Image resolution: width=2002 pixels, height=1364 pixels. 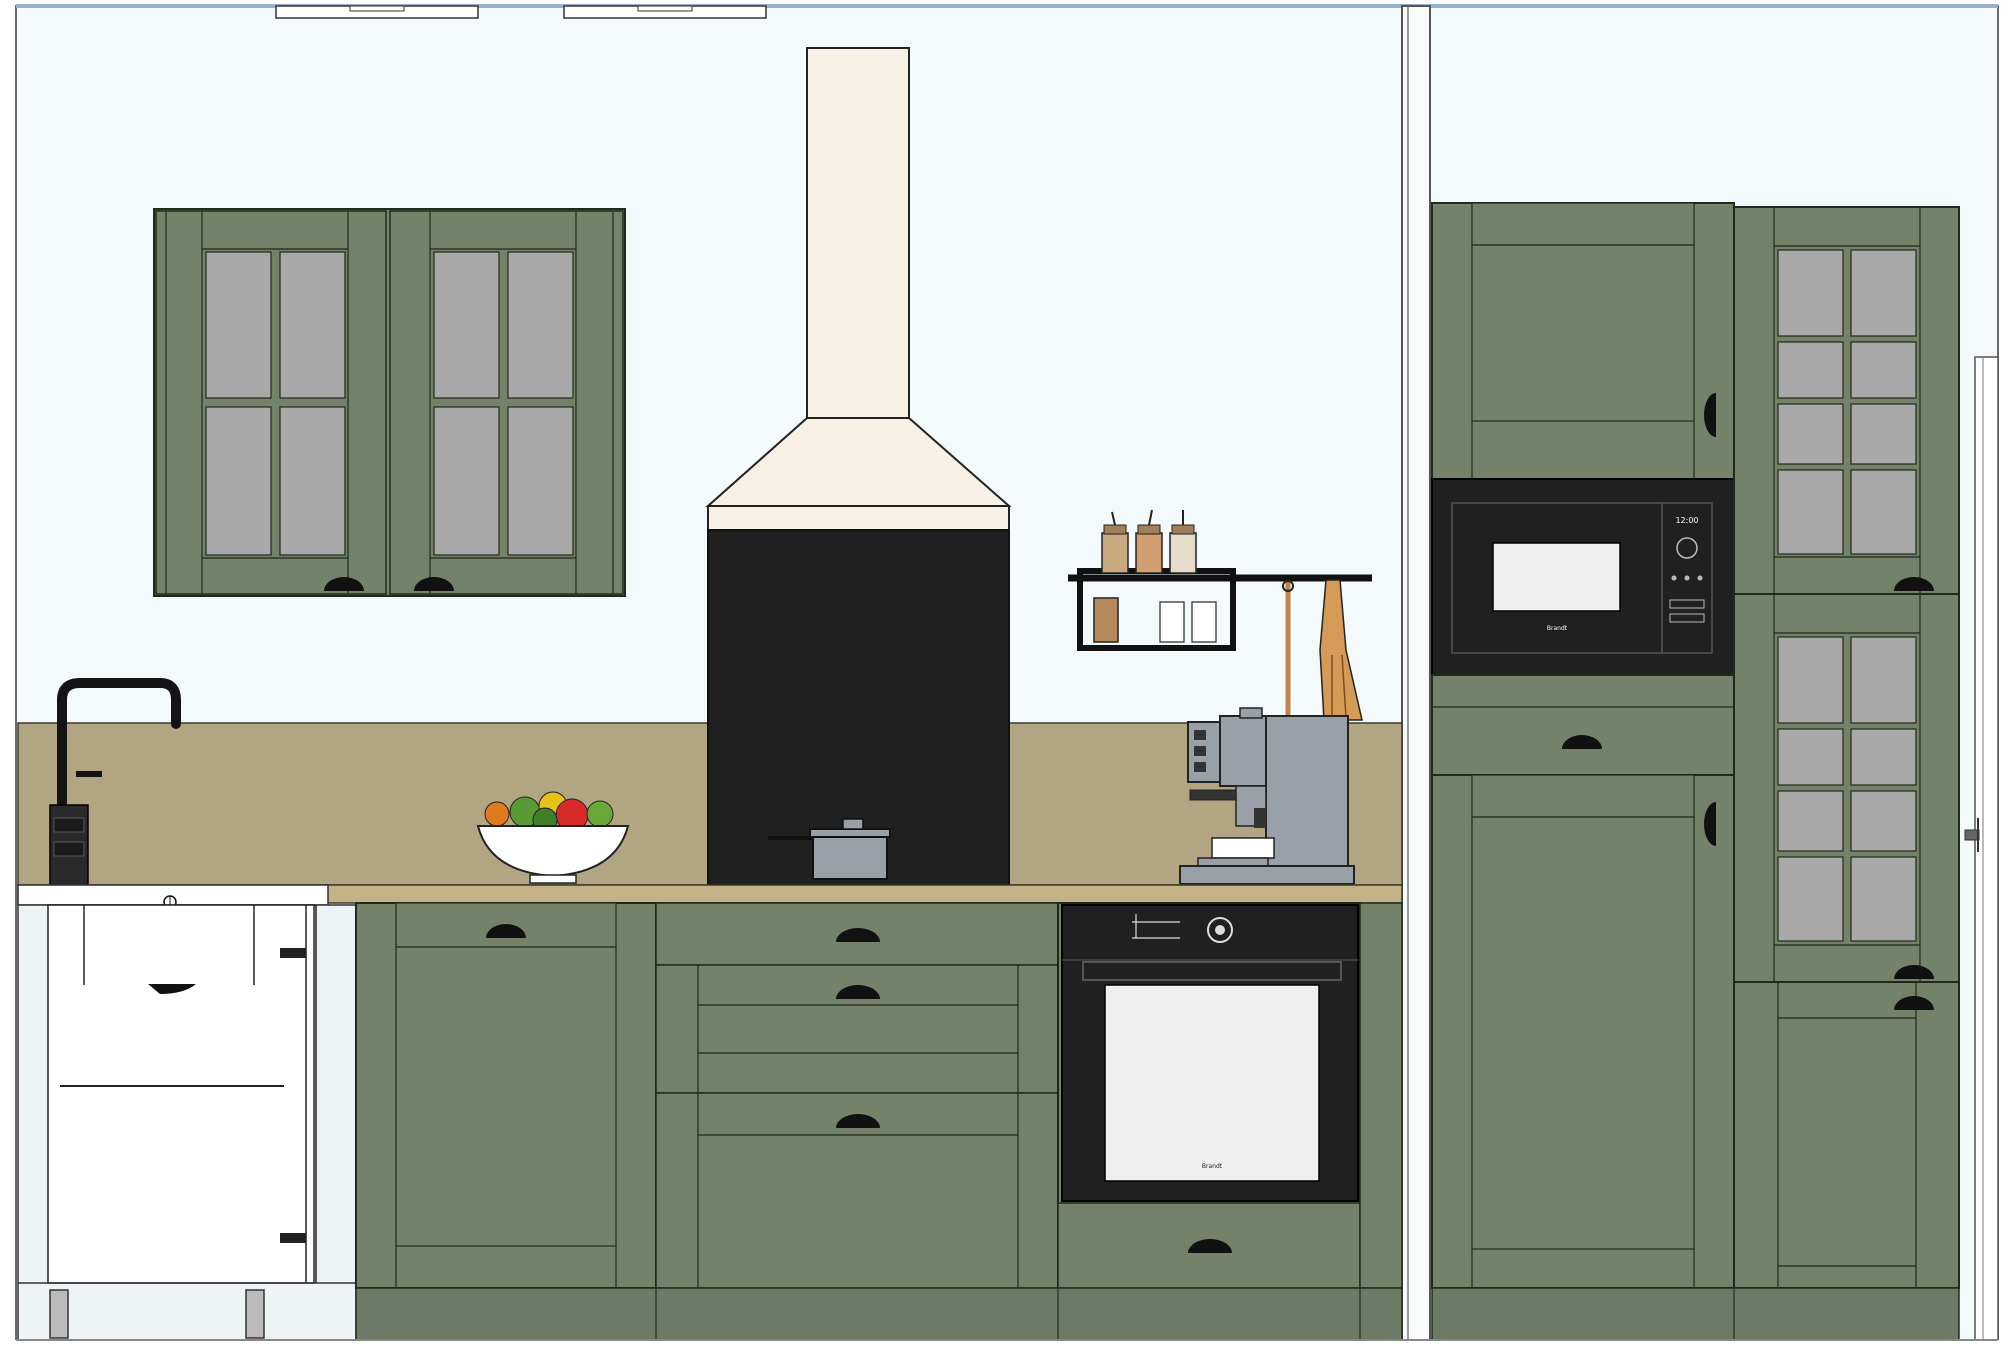 I want to click on tall-cabinet-drawer, so click(x=1583, y=725).